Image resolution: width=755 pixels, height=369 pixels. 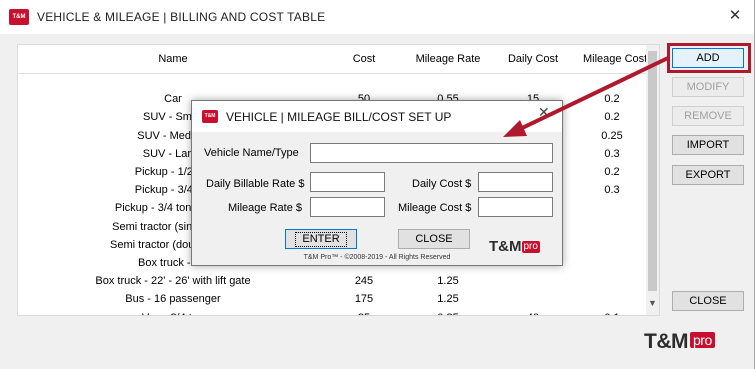 I want to click on mileage-cost-field, so click(x=515, y=207).